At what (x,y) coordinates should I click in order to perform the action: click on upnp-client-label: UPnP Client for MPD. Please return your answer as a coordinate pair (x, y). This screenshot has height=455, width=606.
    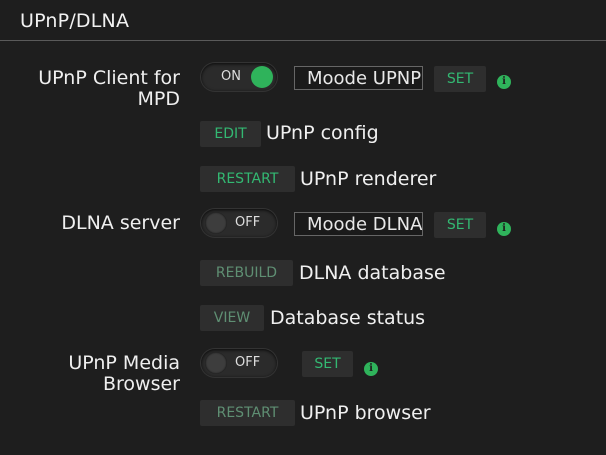
    Looking at the image, I should click on (100, 89).